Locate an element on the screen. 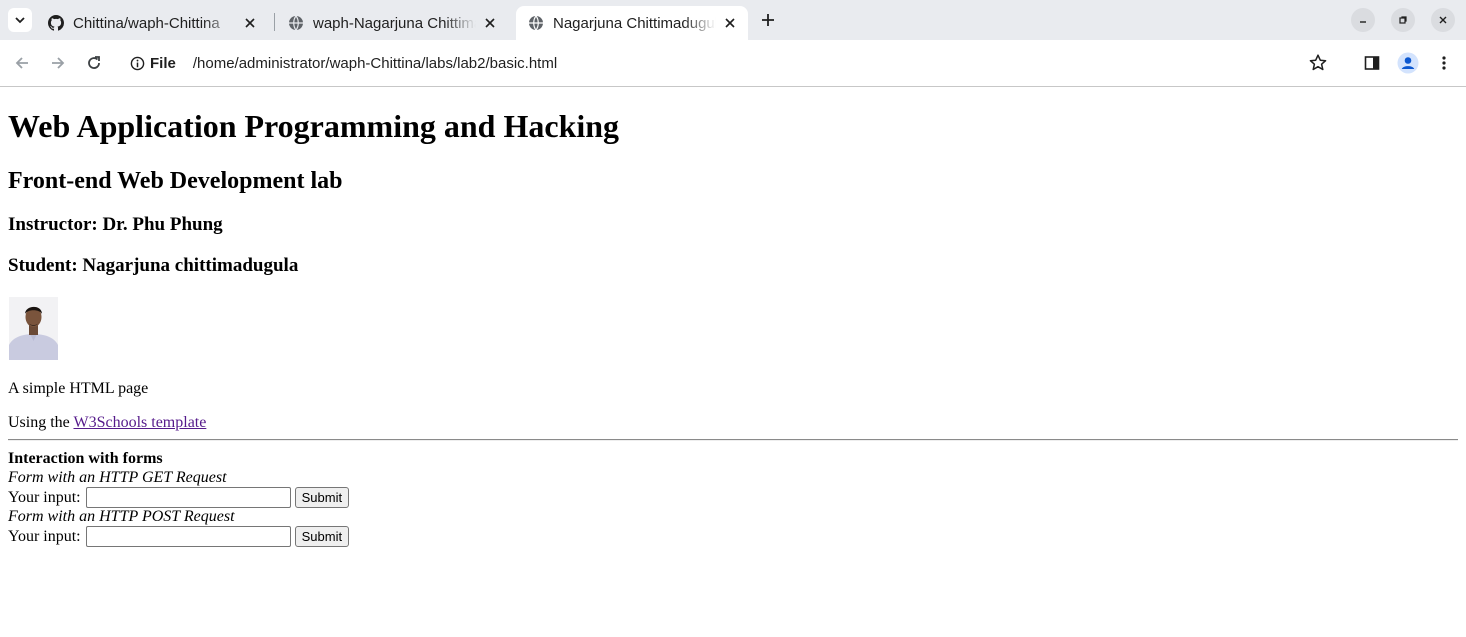 This screenshot has height=637, width=1466. reload-button is located at coordinates (94, 63).